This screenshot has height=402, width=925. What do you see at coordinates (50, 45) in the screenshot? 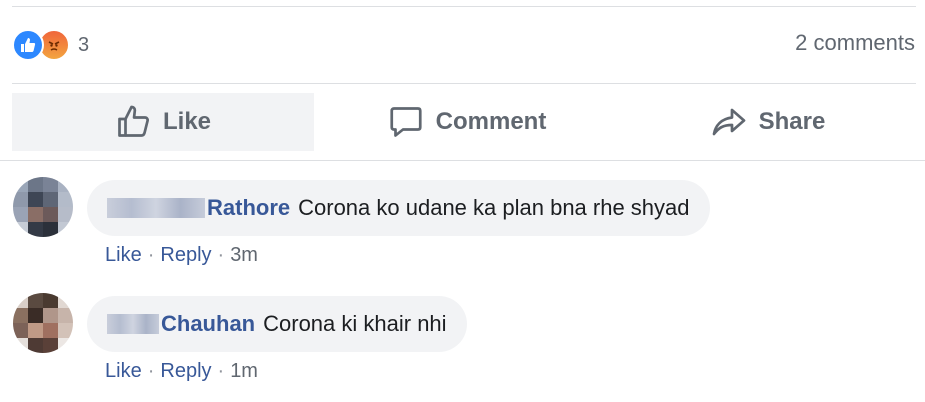
I see `reactions-summary: 3` at bounding box center [50, 45].